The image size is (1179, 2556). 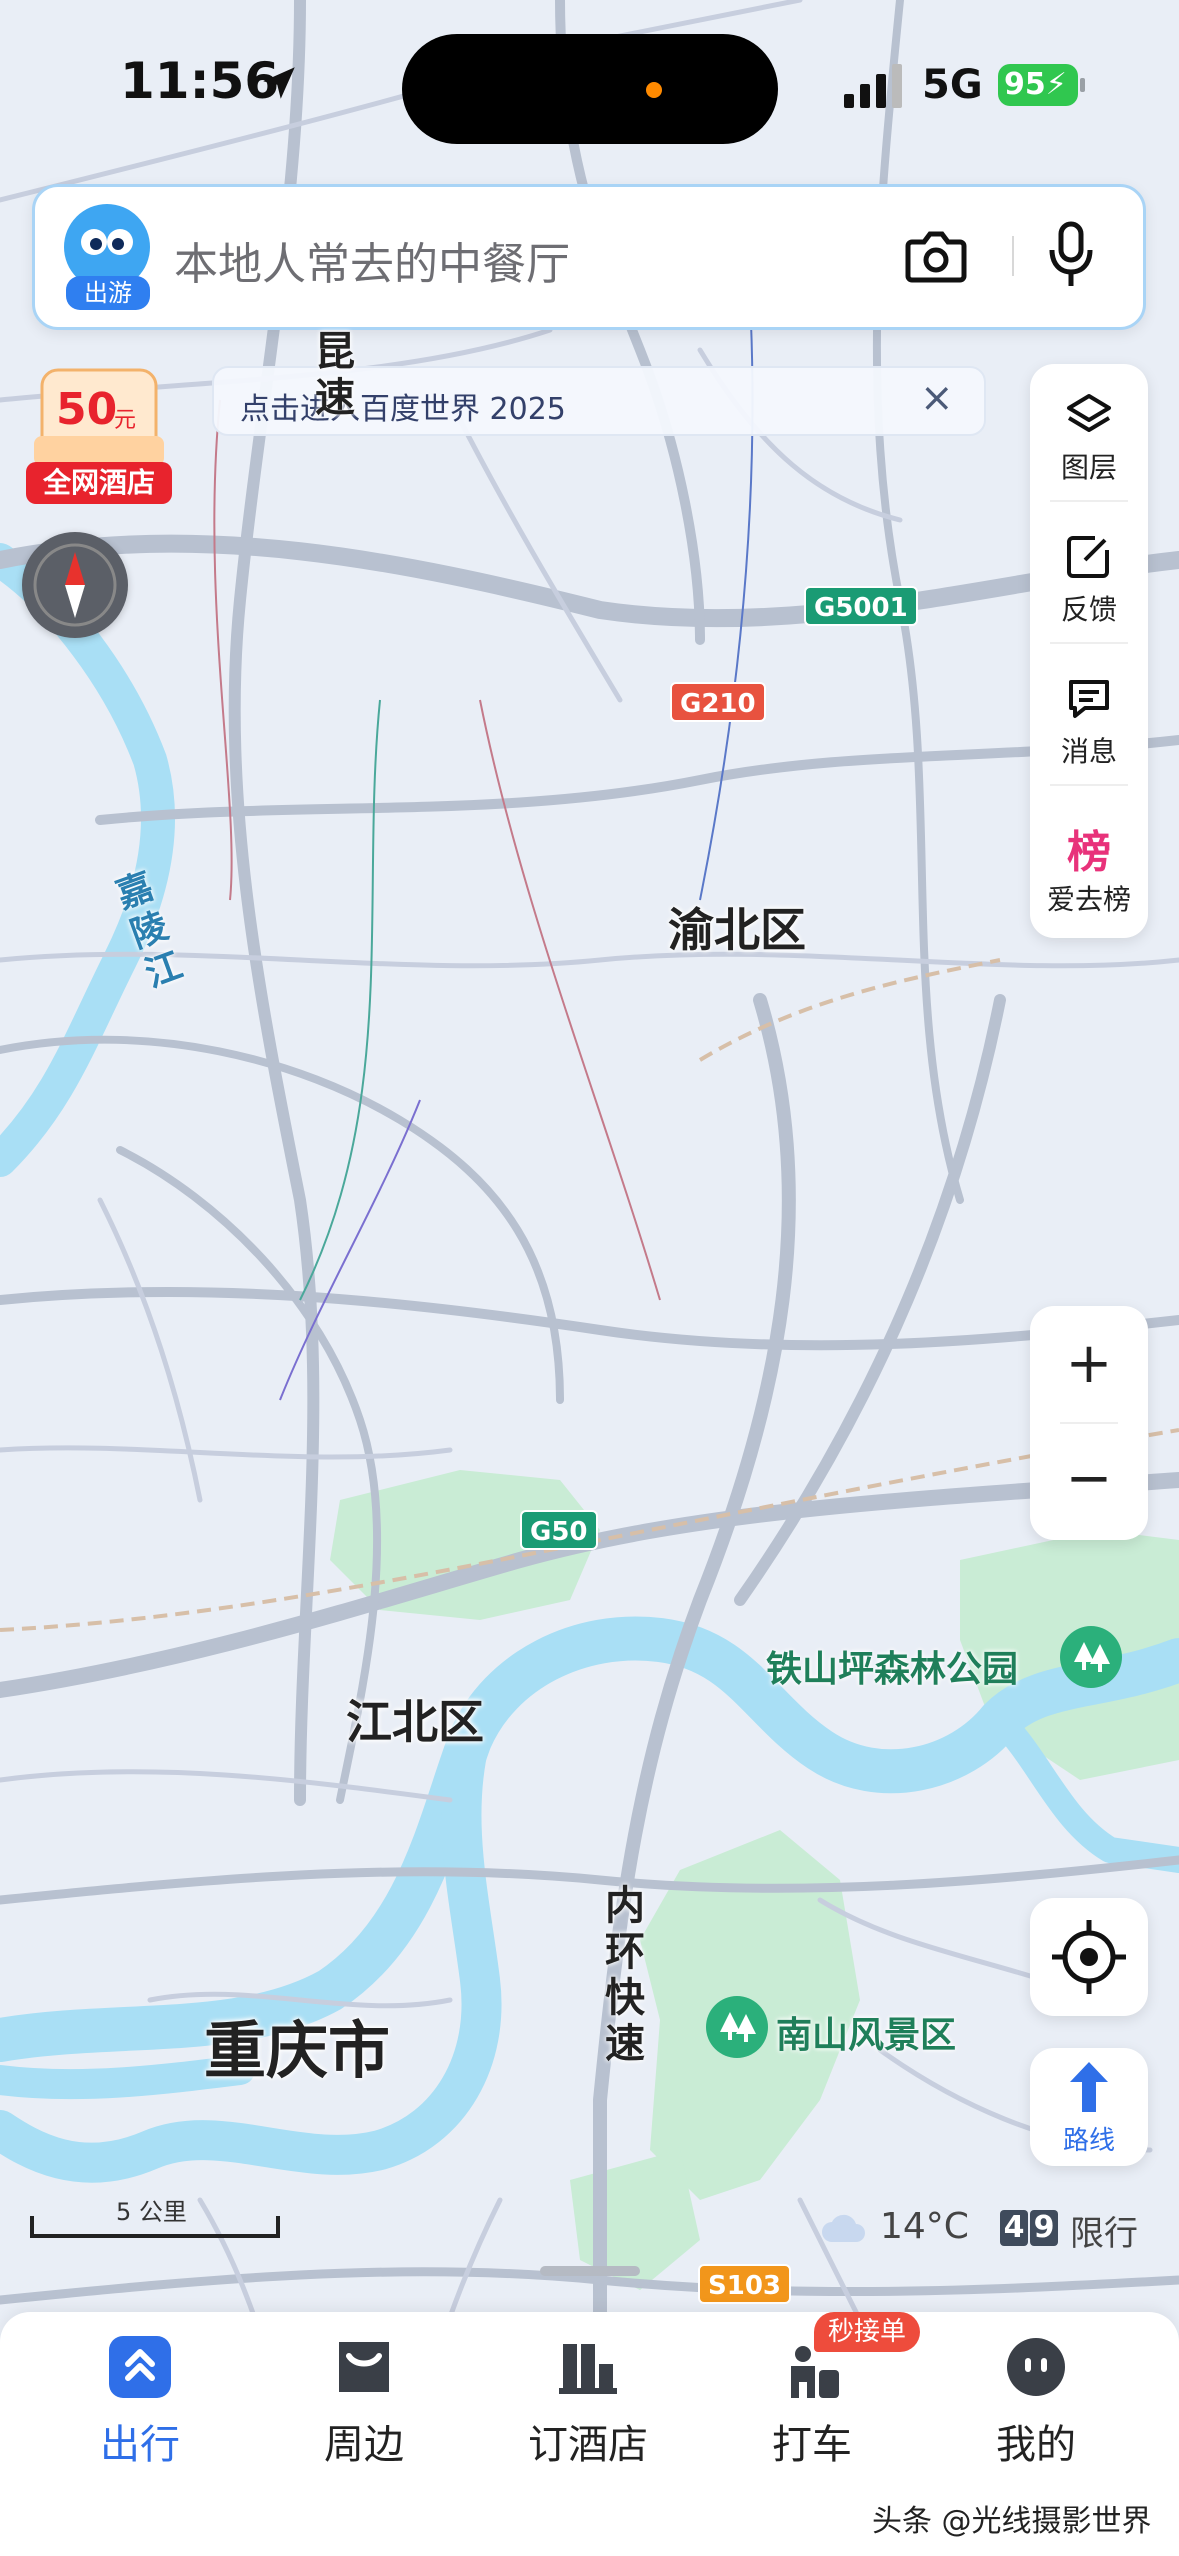 I want to click on district-label-jiangbei: 江北区, so click(x=415, y=1719).